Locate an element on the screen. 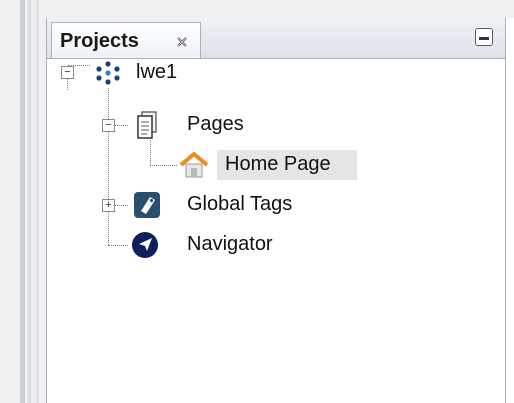 Image resolution: width=514 pixels, height=403 pixels. tab-projects-label: Projects is located at coordinates (99, 41).